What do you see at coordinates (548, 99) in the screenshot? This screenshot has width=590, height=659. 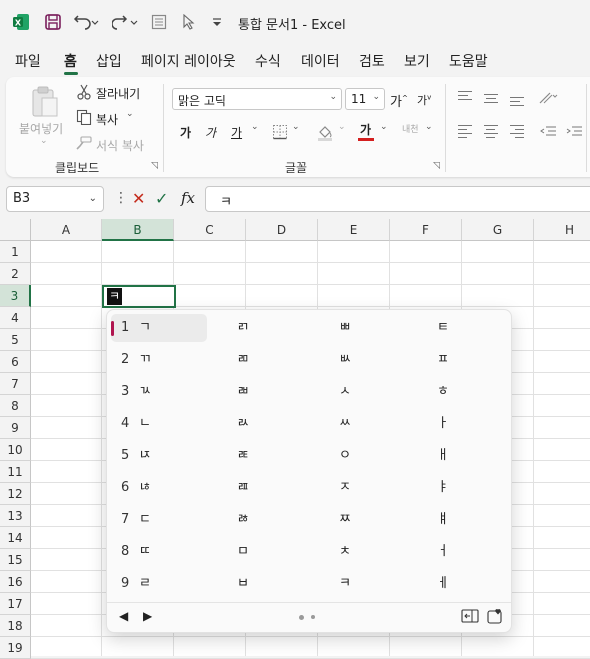 I see `orientation-icon` at bounding box center [548, 99].